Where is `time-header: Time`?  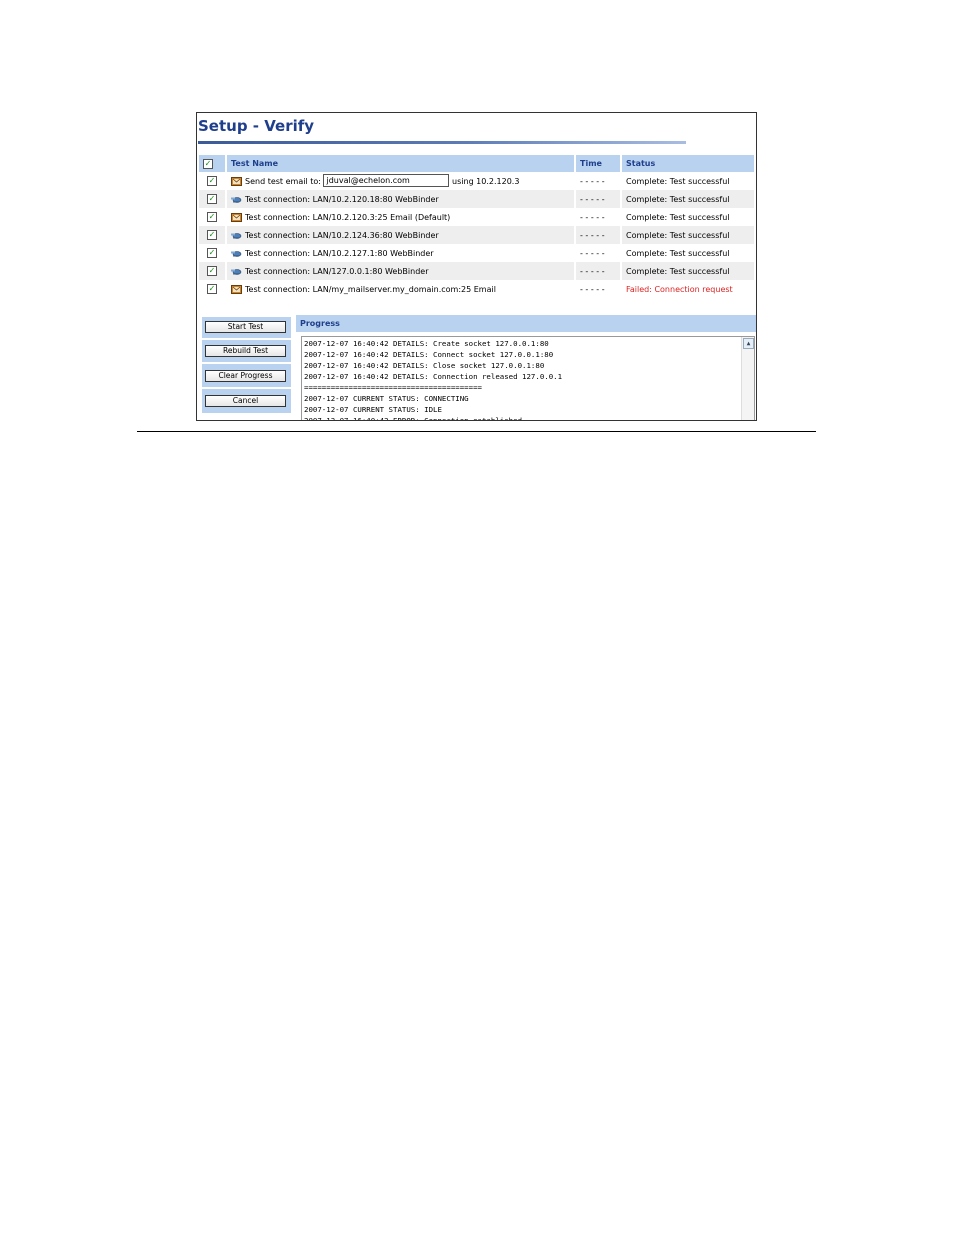
time-header: Time is located at coordinates (598, 163).